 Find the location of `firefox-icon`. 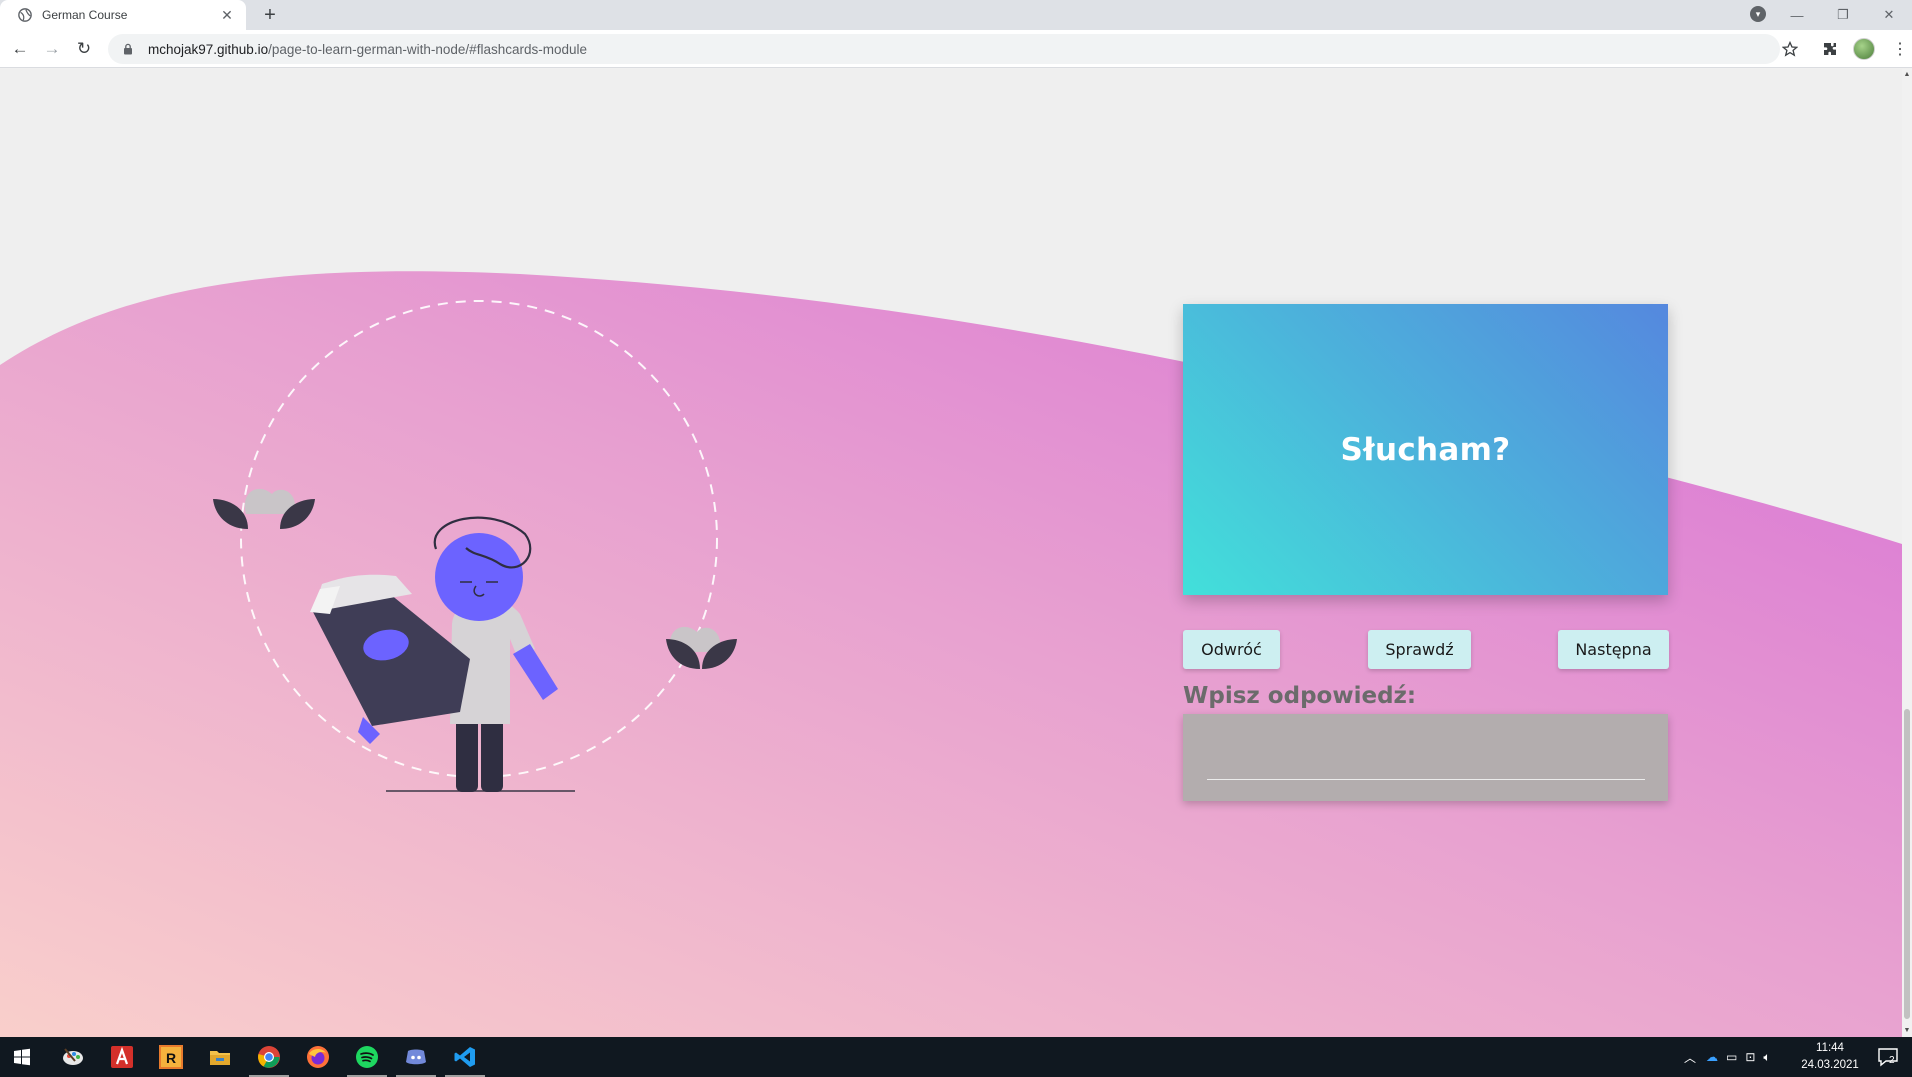

firefox-icon is located at coordinates (318, 1057).